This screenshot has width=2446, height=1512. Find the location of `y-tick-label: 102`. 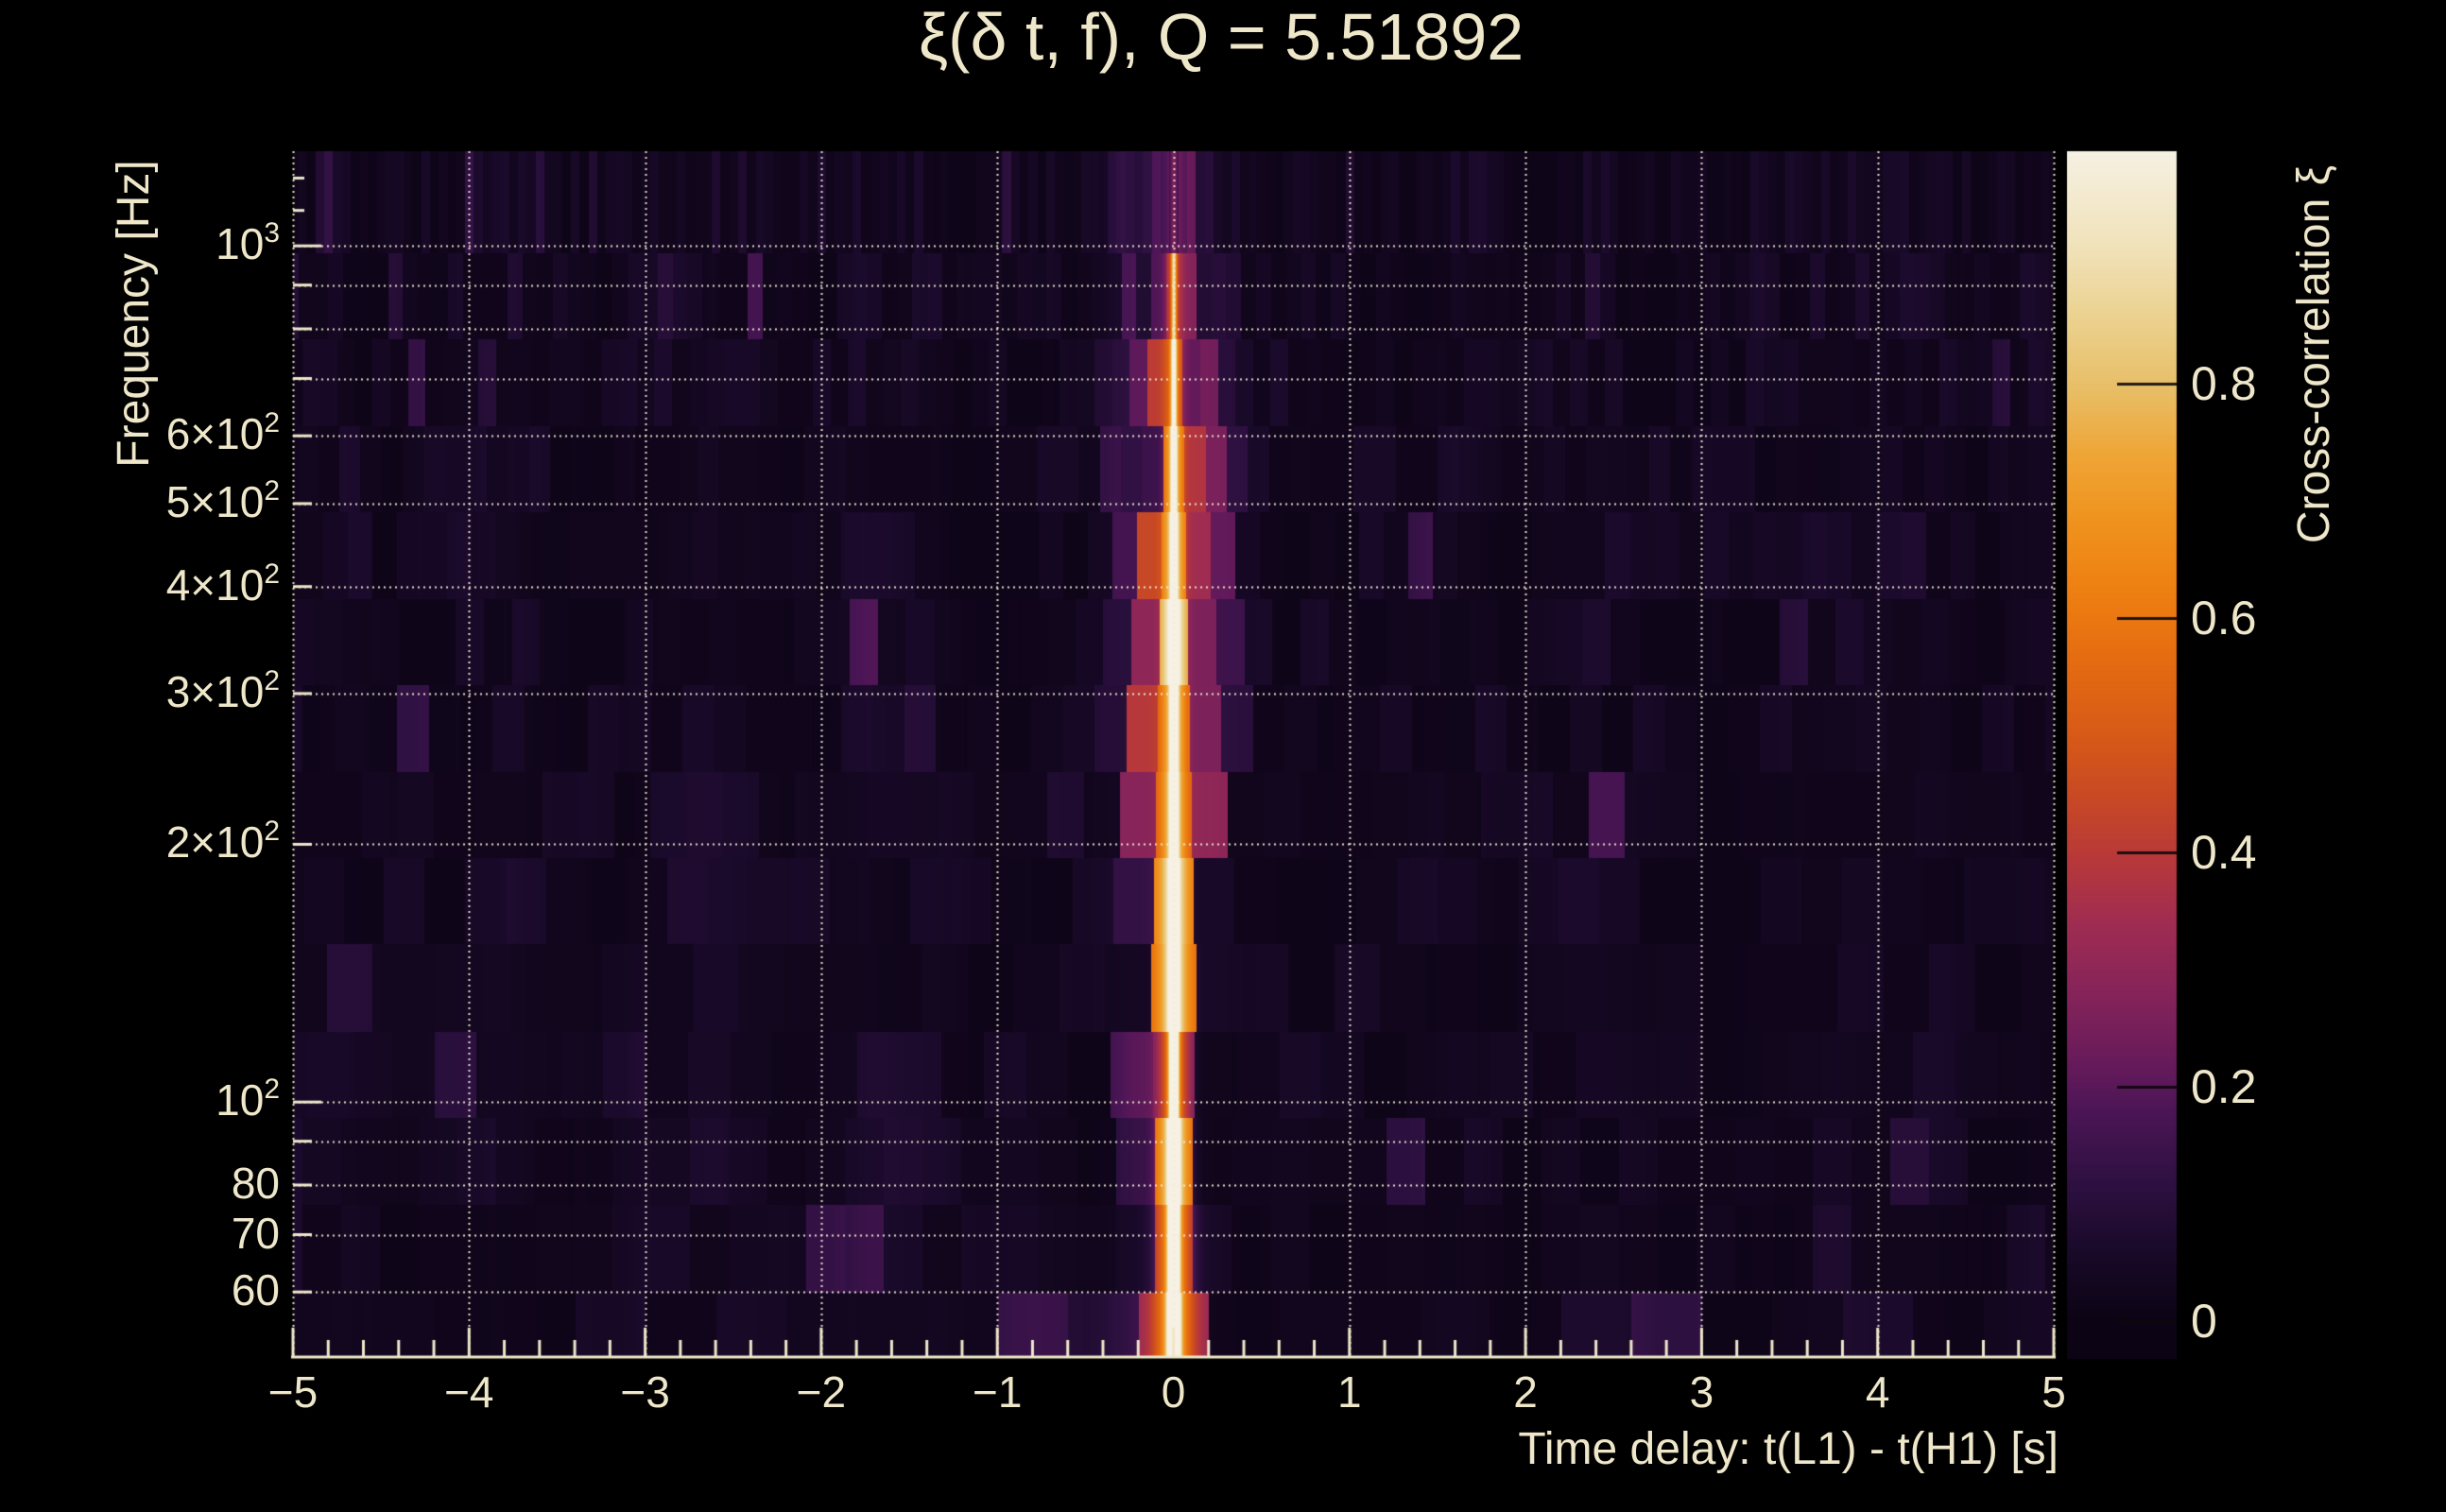

y-tick-label: 102 is located at coordinates (247, 1099).